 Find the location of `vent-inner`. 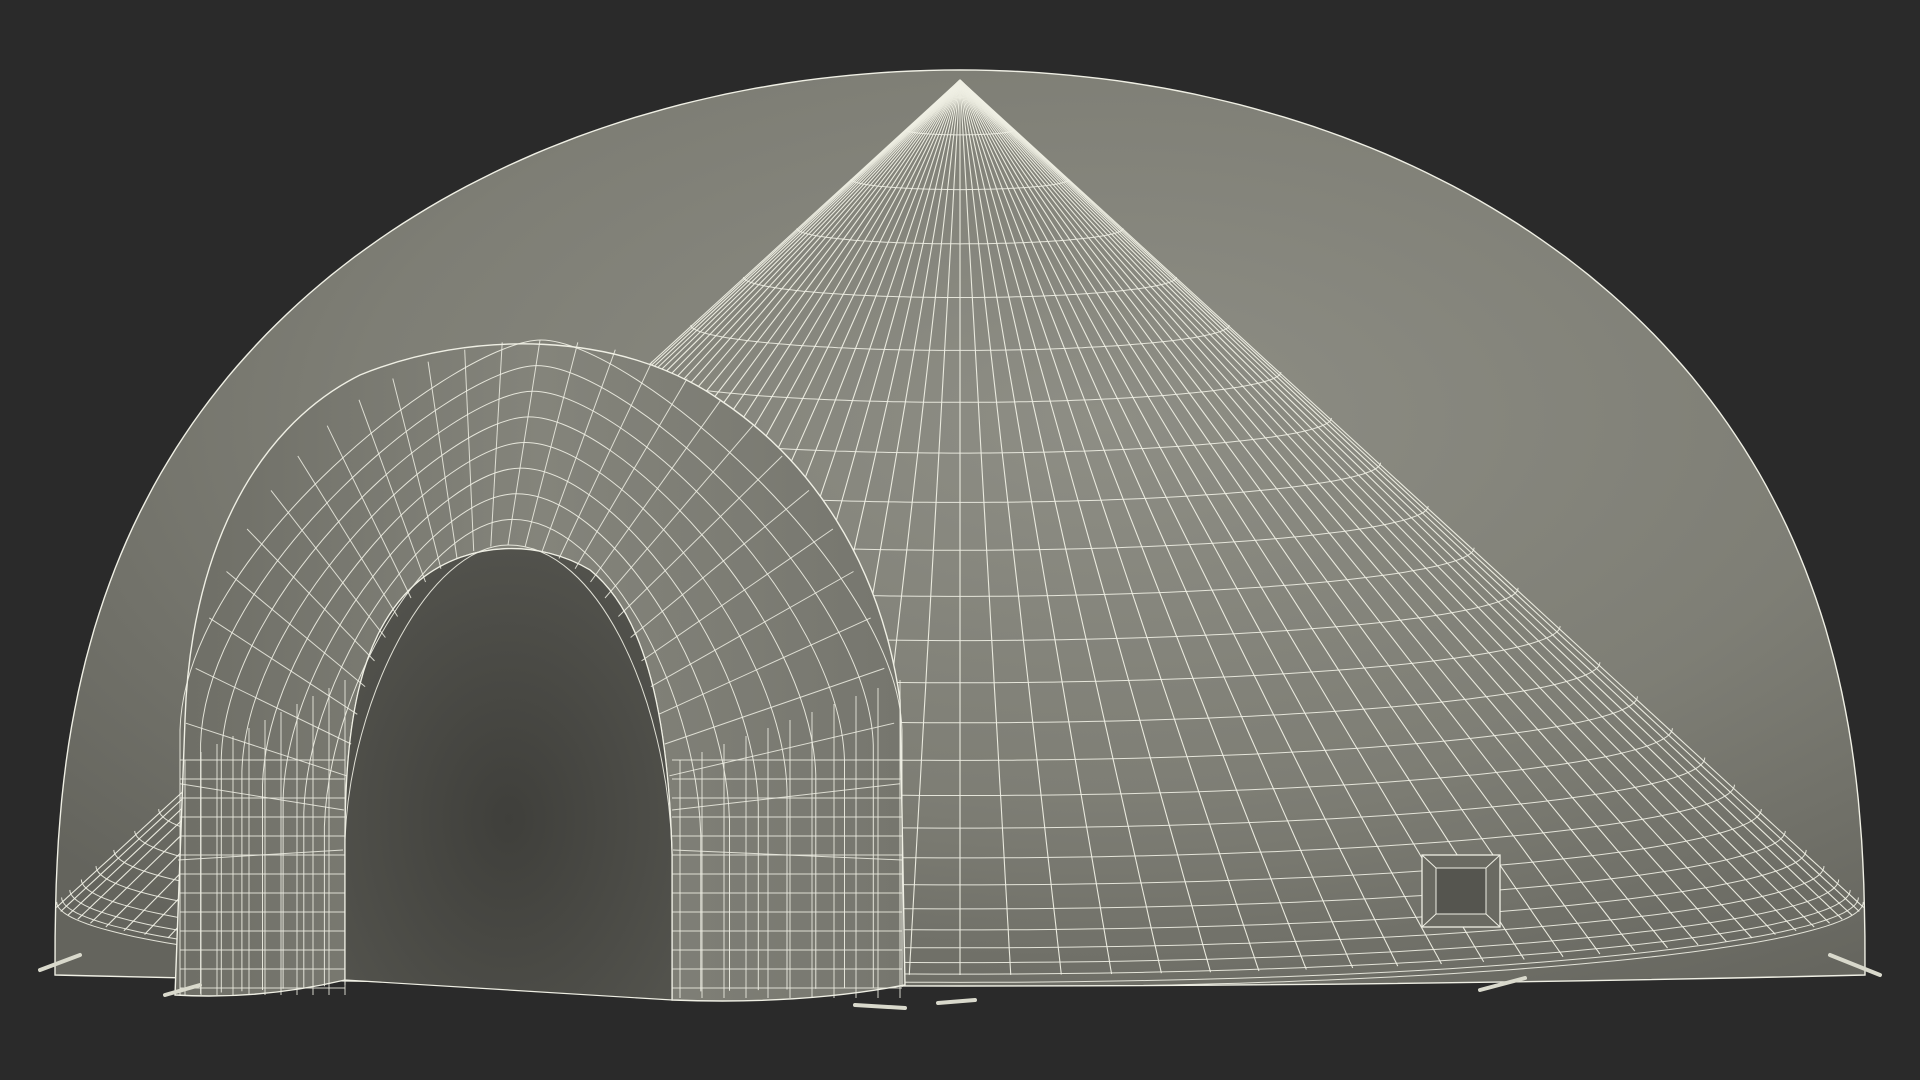

vent-inner is located at coordinates (1461, 891).